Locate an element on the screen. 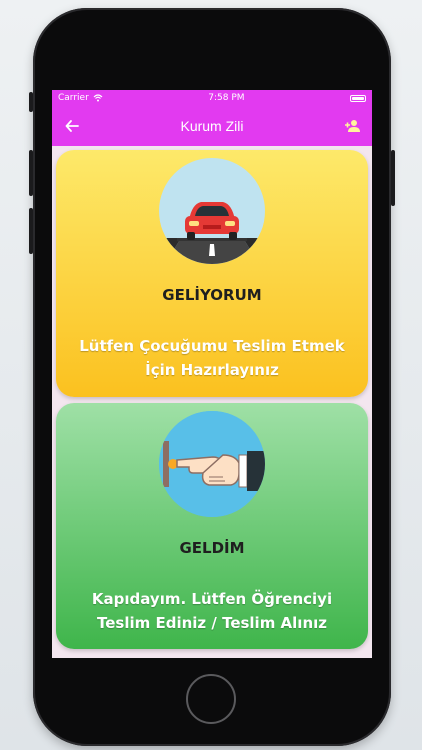 This screenshot has width=422, height=750. arrived-card-title: GELDİM is located at coordinates (212, 548).